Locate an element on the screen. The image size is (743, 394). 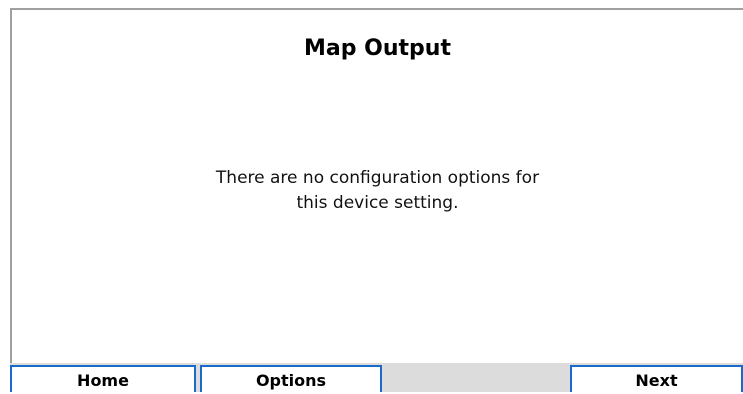
options-button: Options is located at coordinates (291, 378).